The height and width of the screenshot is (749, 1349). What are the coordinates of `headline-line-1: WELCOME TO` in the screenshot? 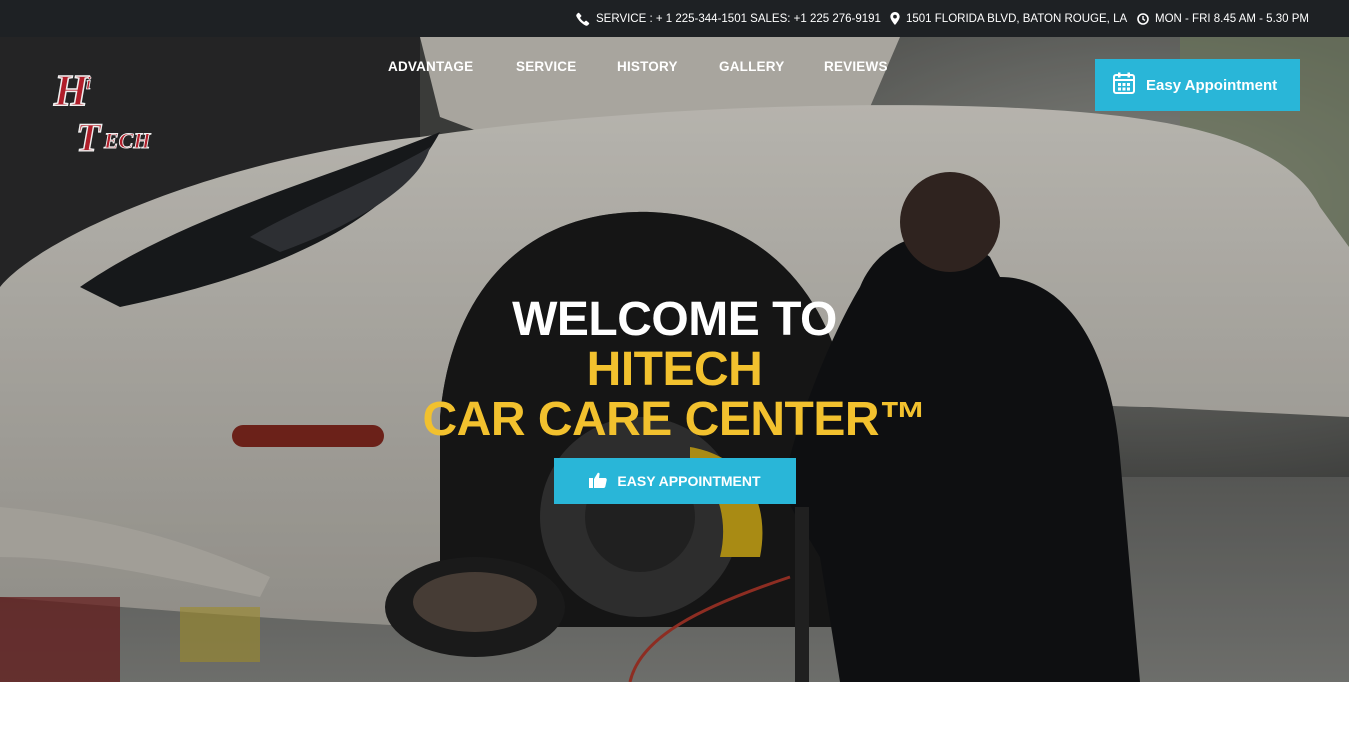 It's located at (674, 319).